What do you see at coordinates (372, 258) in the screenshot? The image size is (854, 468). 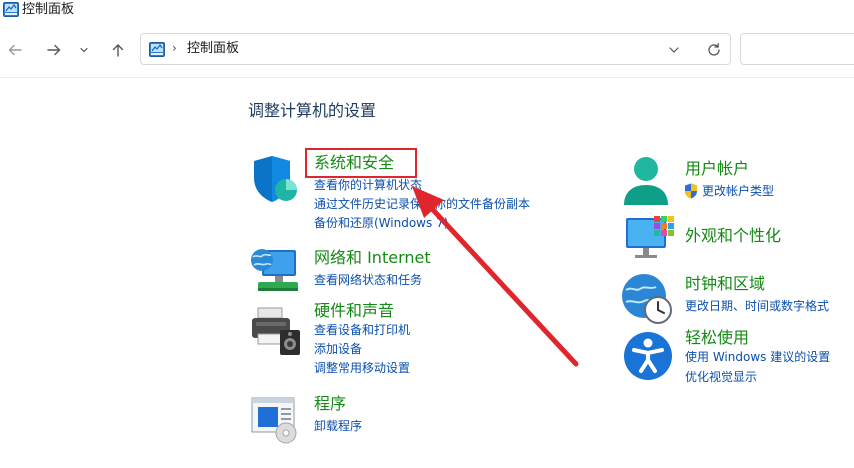 I see `category-network-internet: 网络和 Internet` at bounding box center [372, 258].